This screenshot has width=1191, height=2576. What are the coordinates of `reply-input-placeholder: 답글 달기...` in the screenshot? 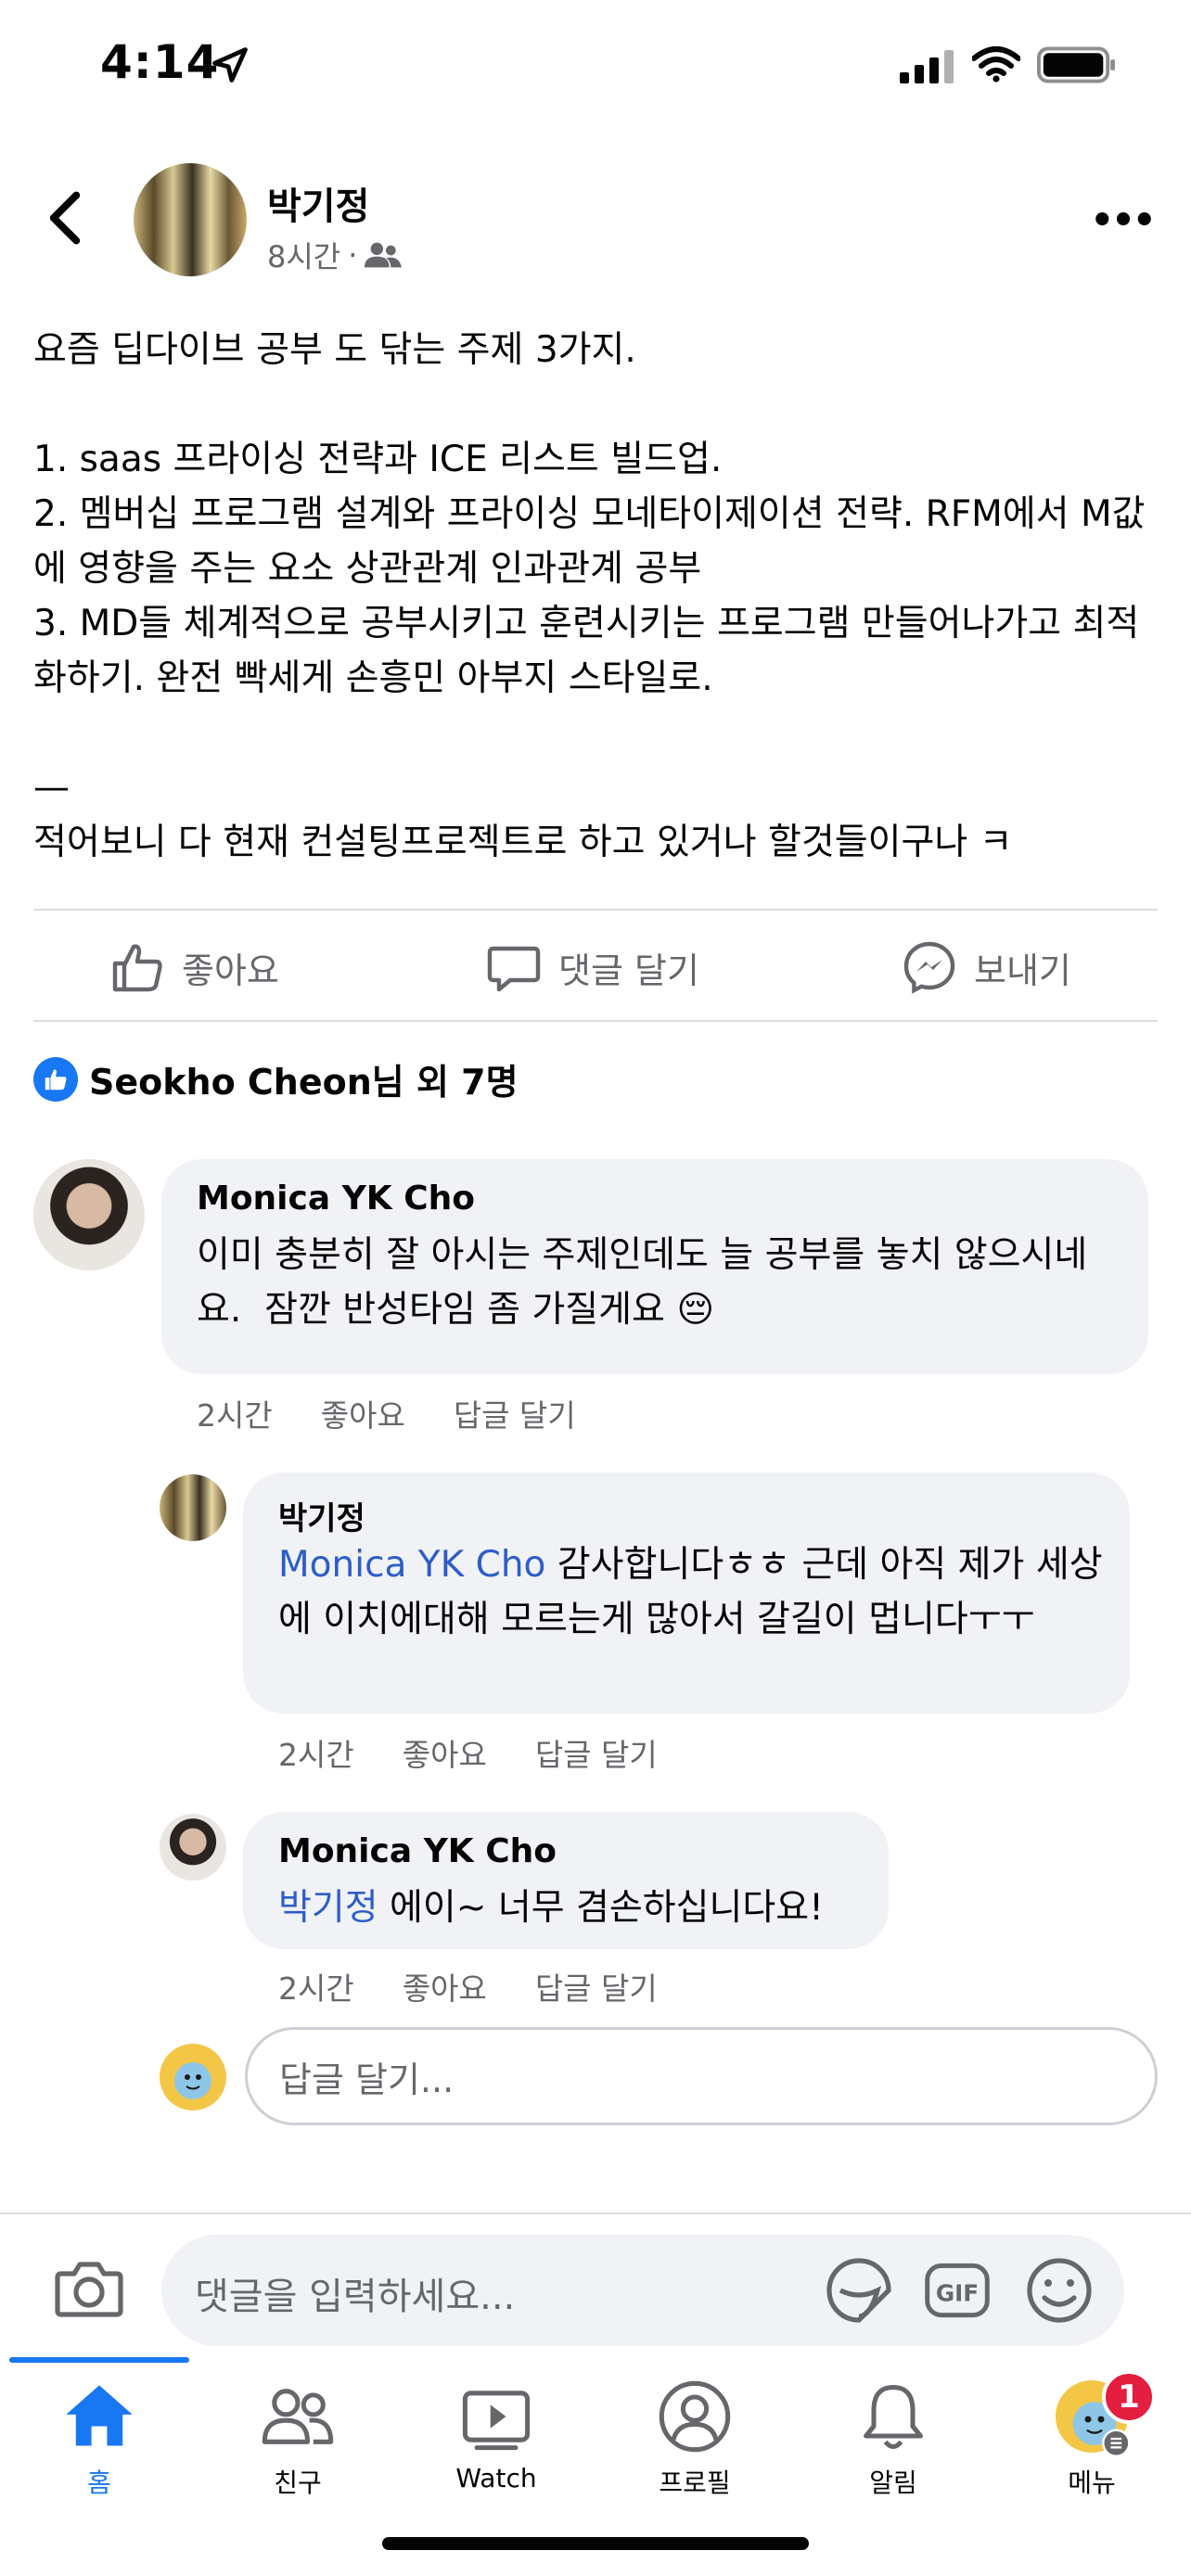 It's located at (367, 2079).